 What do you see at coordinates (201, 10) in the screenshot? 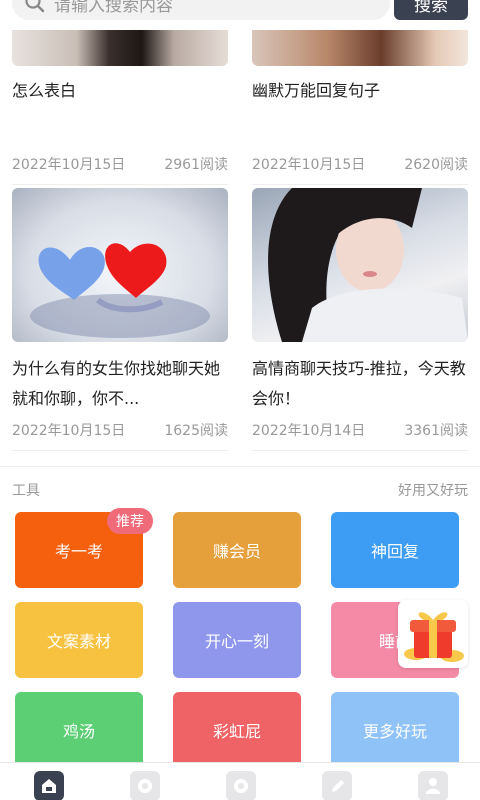
I see `search-input: 请输入搜索内容` at bounding box center [201, 10].